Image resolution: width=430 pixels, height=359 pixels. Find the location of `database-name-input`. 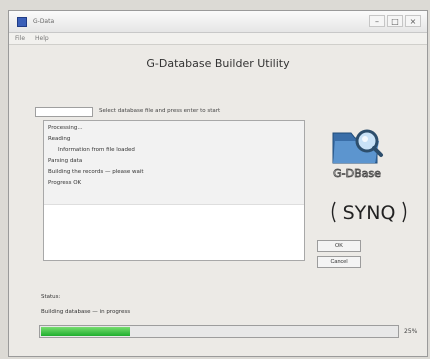

database-name-input is located at coordinates (64, 112).